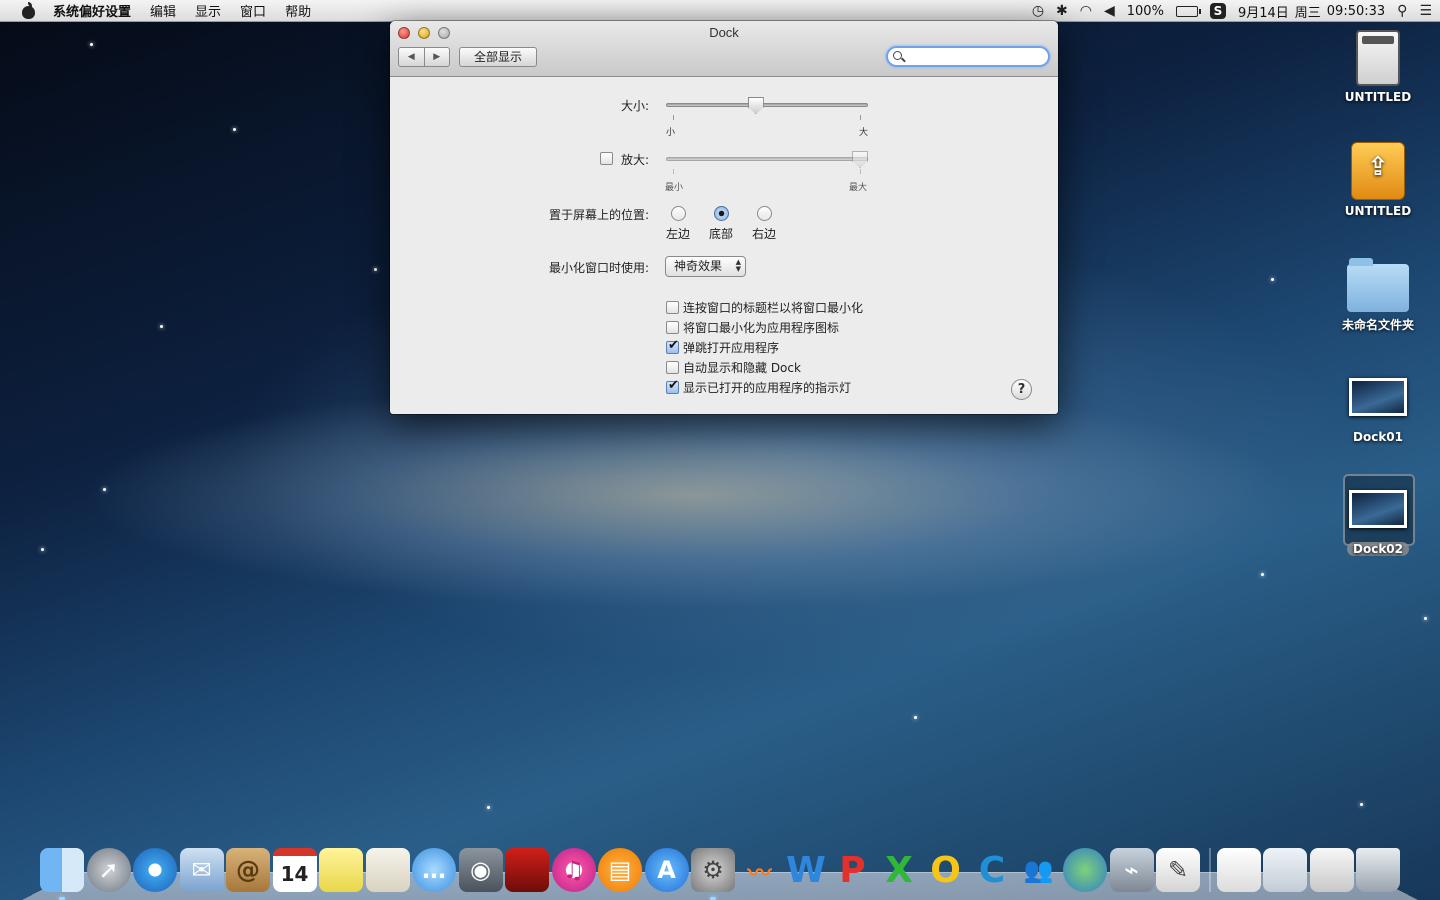 The height and width of the screenshot is (900, 1440). Describe the element at coordinates (1178, 870) in the screenshot. I see `textedit-icon: ✎` at that location.